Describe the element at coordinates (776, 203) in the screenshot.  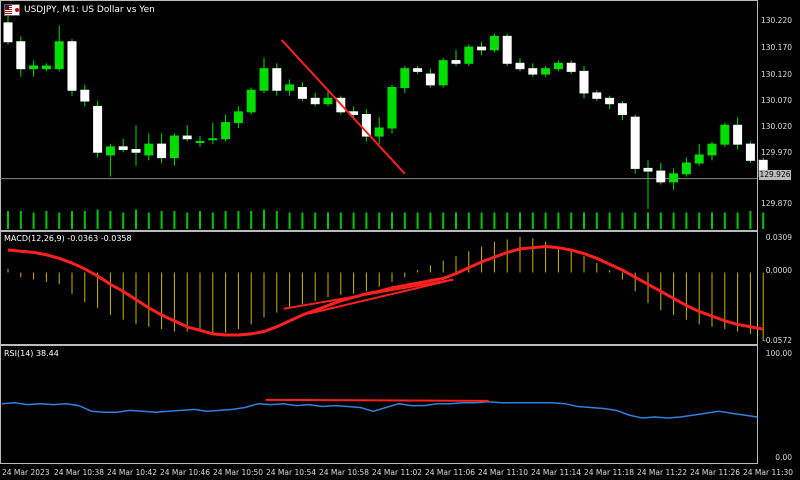
I see `price-axis-label: 129.870` at that location.